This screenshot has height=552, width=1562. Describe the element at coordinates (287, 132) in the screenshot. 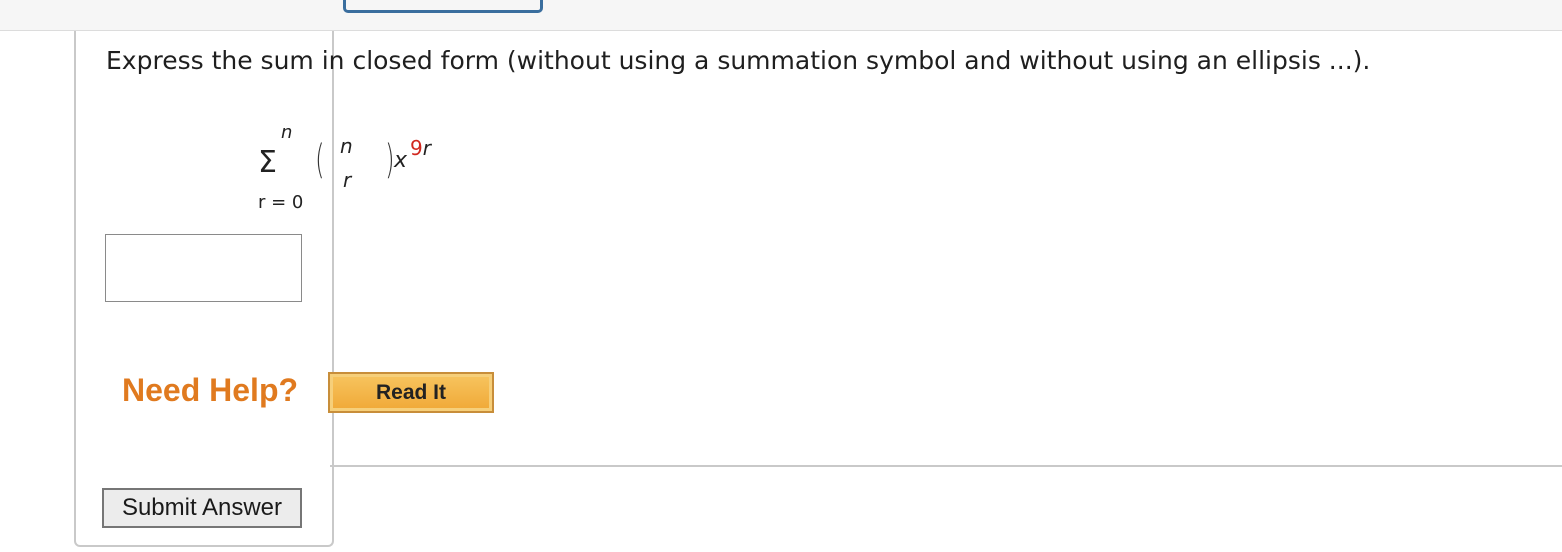

I see `sum-upper-limit: n` at that location.